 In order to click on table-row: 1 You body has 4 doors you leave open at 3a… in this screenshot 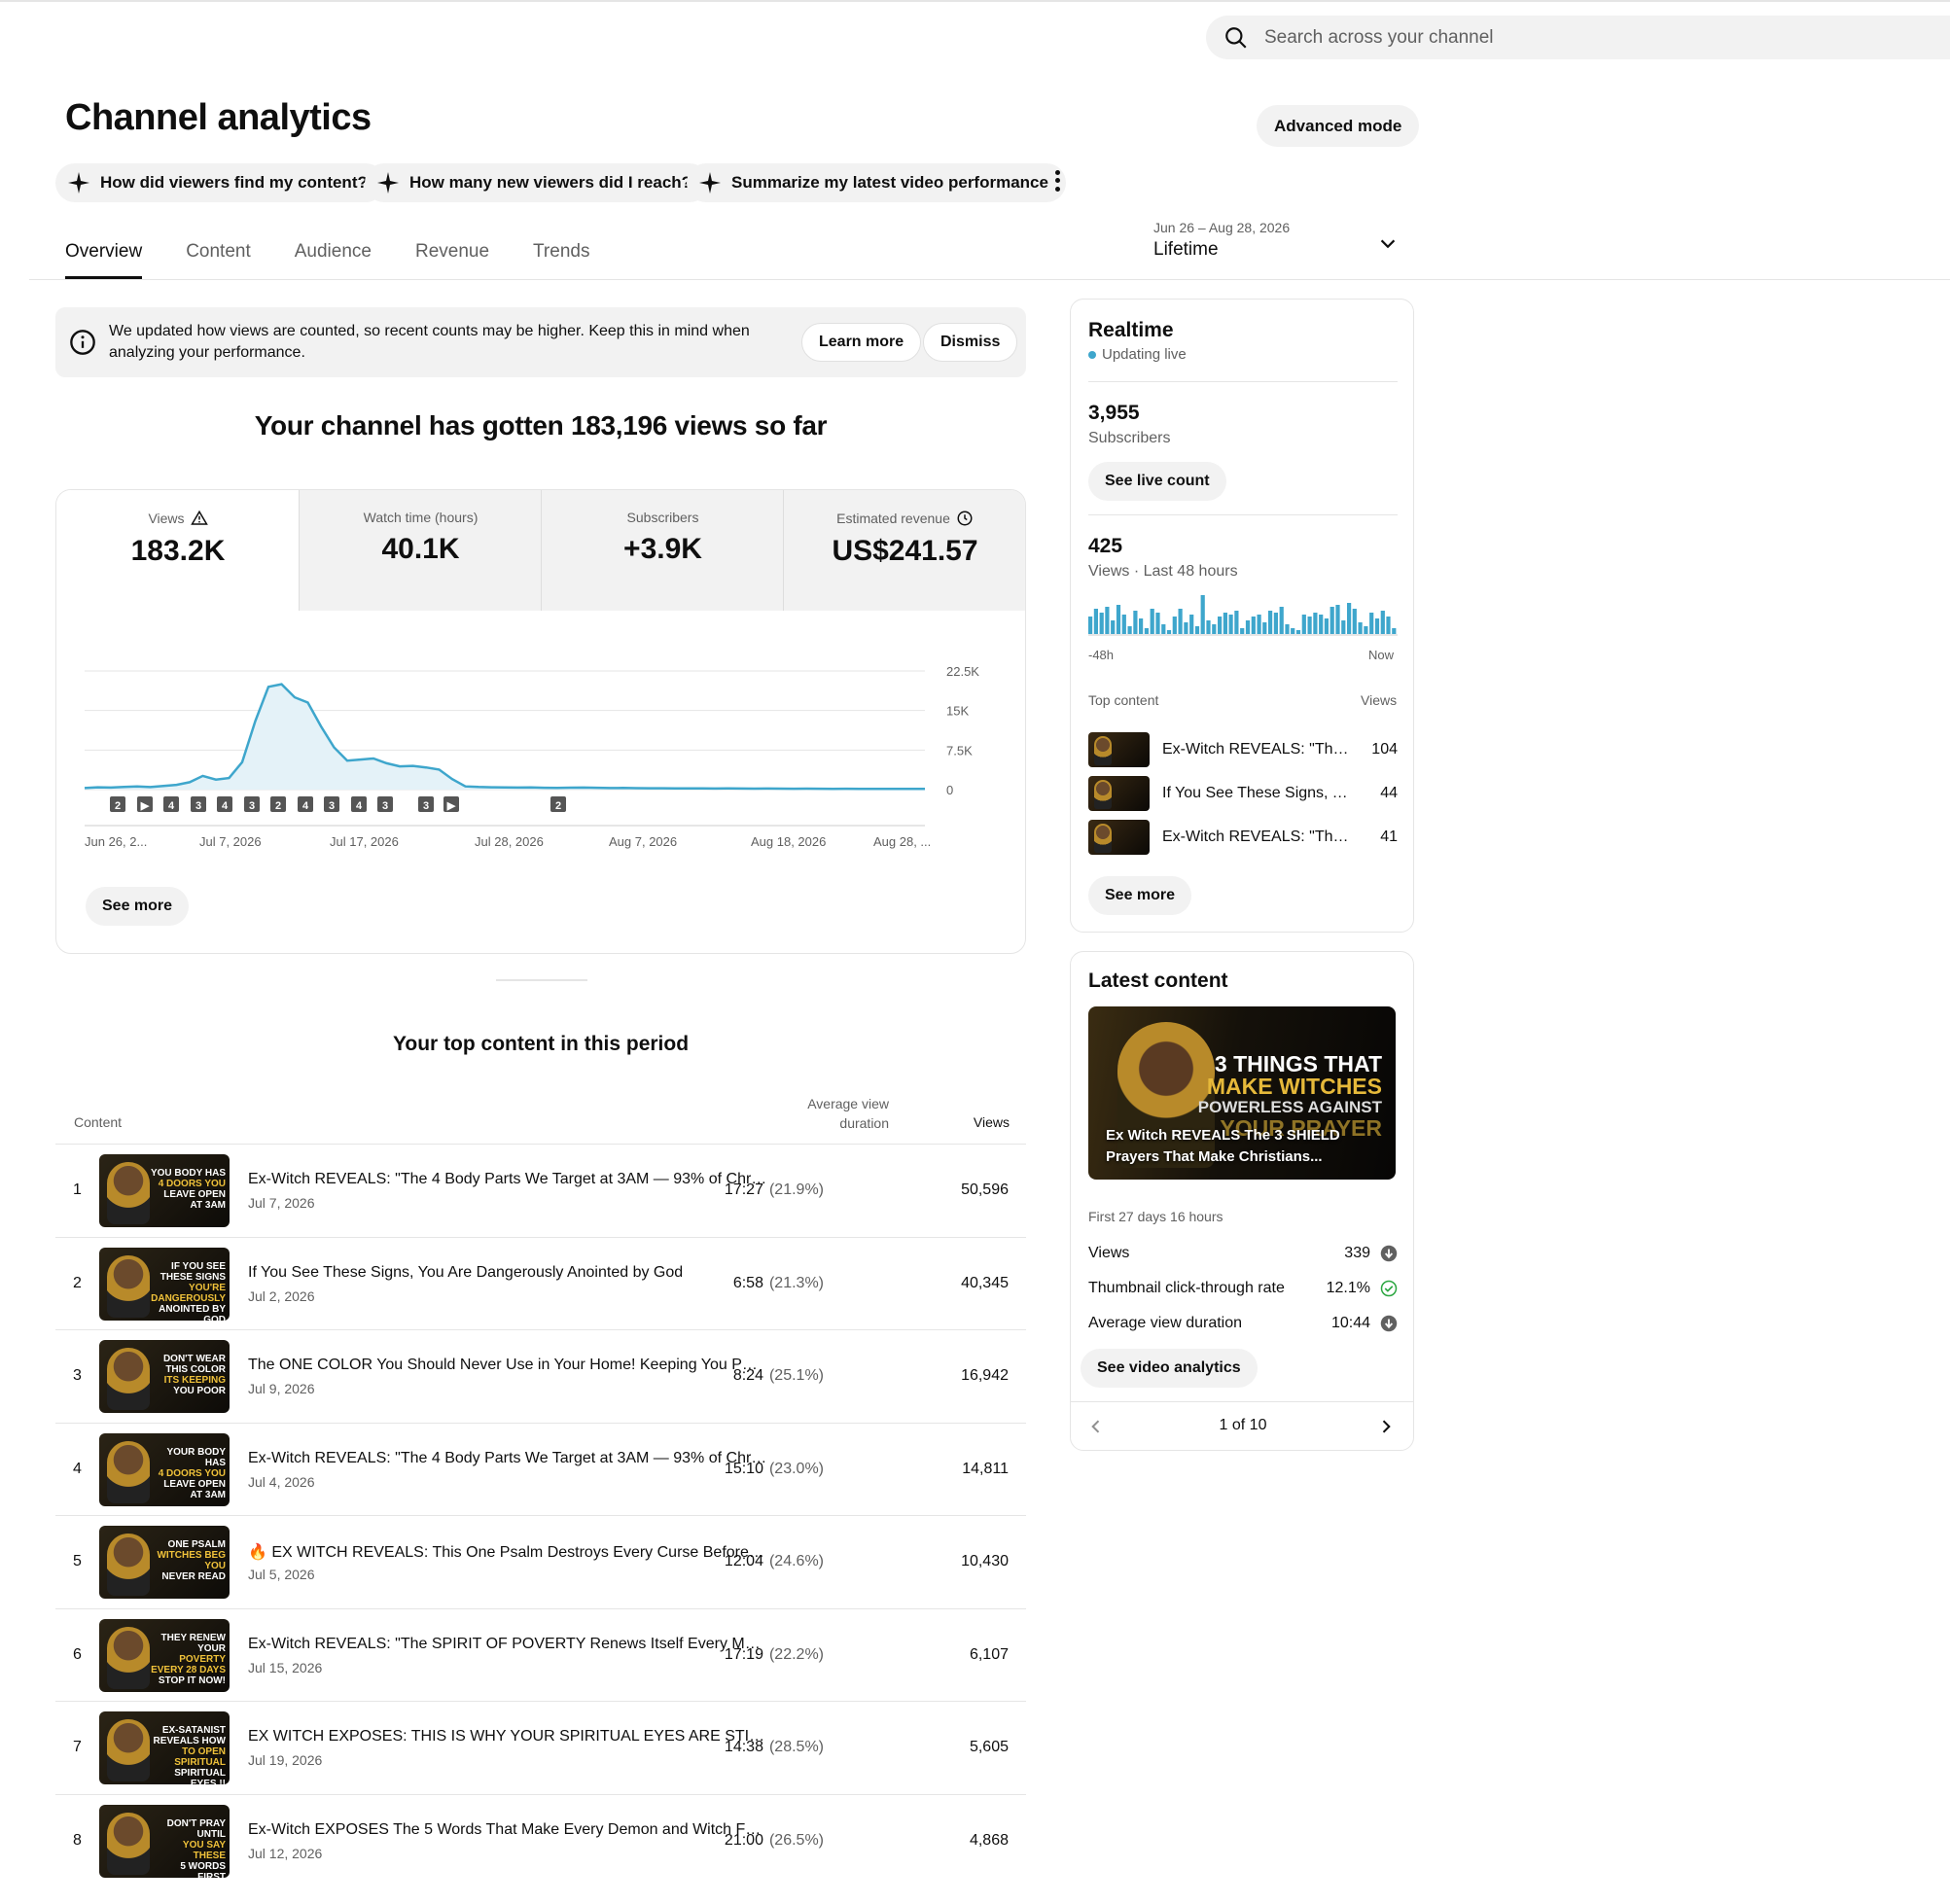, I will do `click(540, 1190)`.